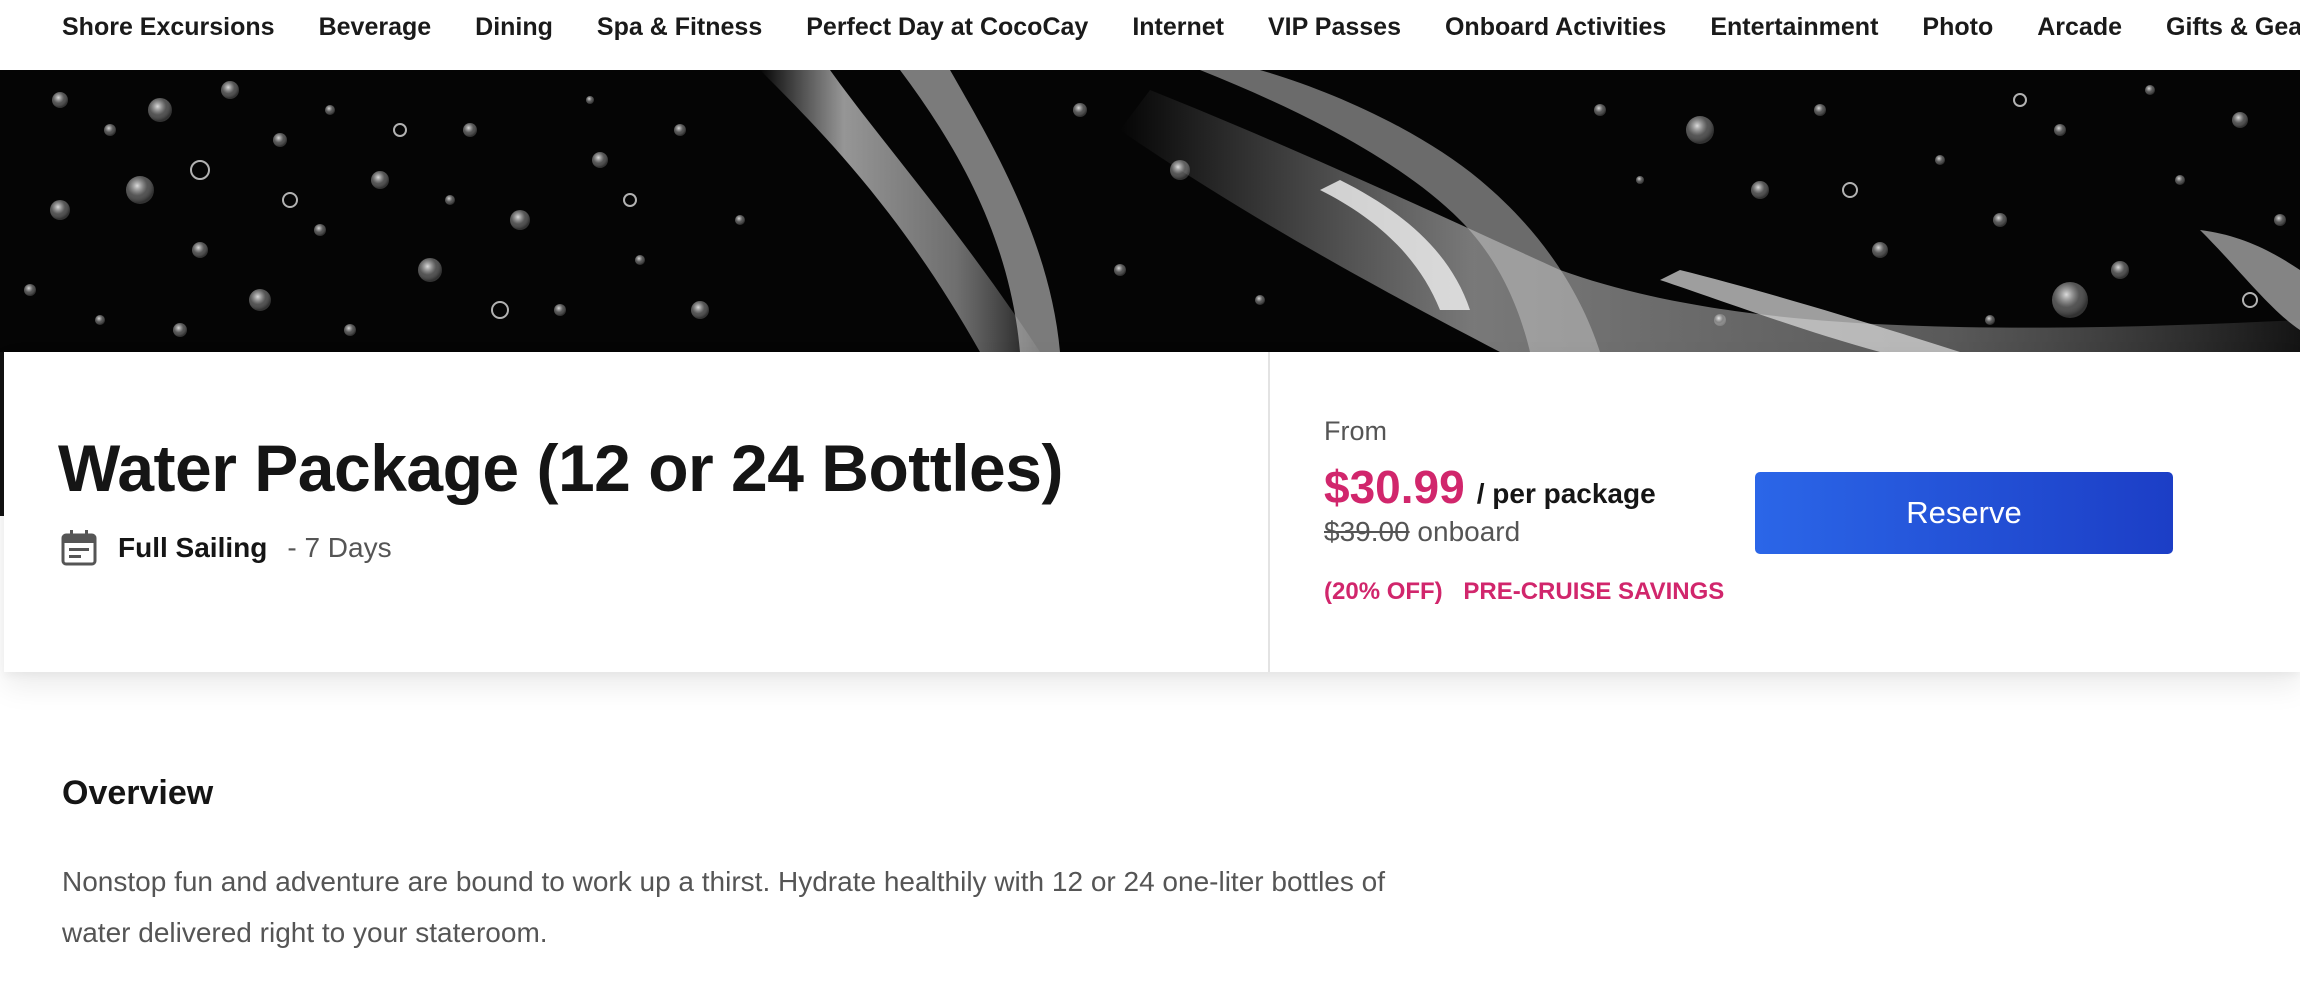 This screenshot has width=2300, height=992. I want to click on nav-internet: Internet, so click(1178, 27).